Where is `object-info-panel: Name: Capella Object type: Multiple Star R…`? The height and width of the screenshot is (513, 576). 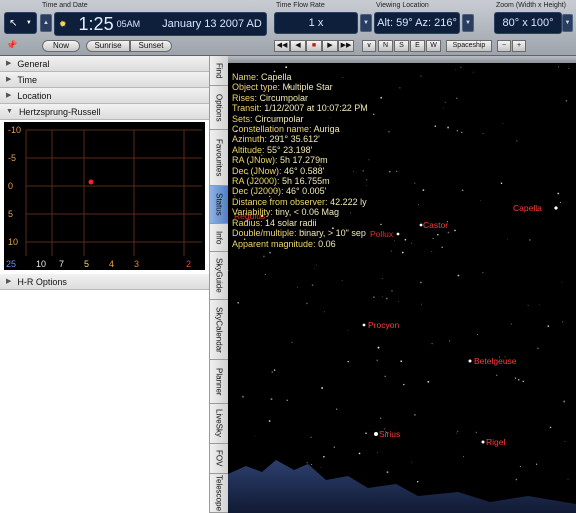
object-info-panel: Name: Capella Object type: Multiple Star R… is located at coordinates (300, 160).